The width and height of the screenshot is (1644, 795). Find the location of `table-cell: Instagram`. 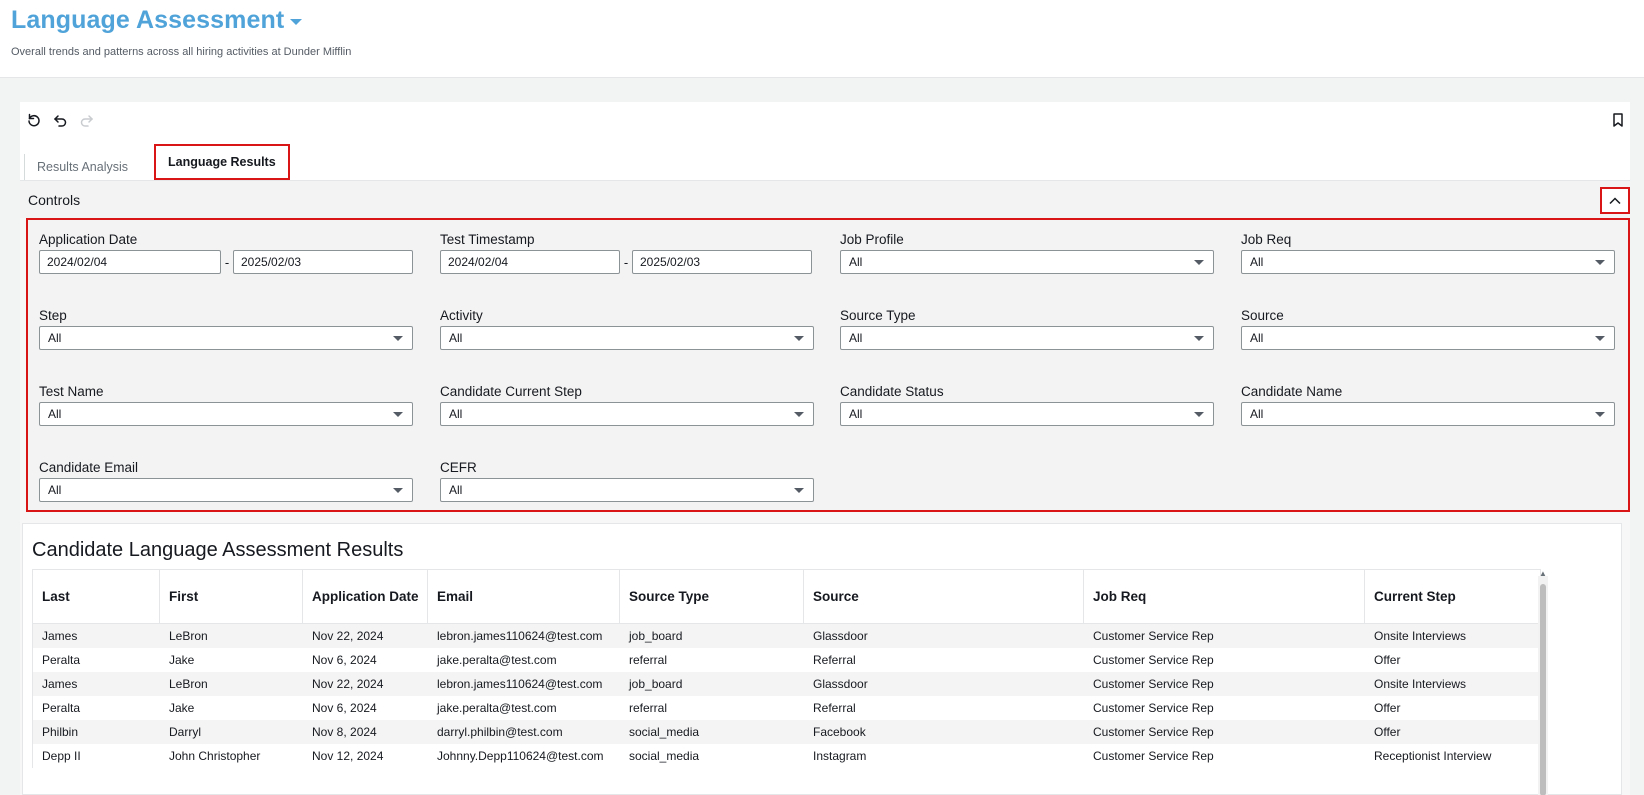

table-cell: Instagram is located at coordinates (840, 756).